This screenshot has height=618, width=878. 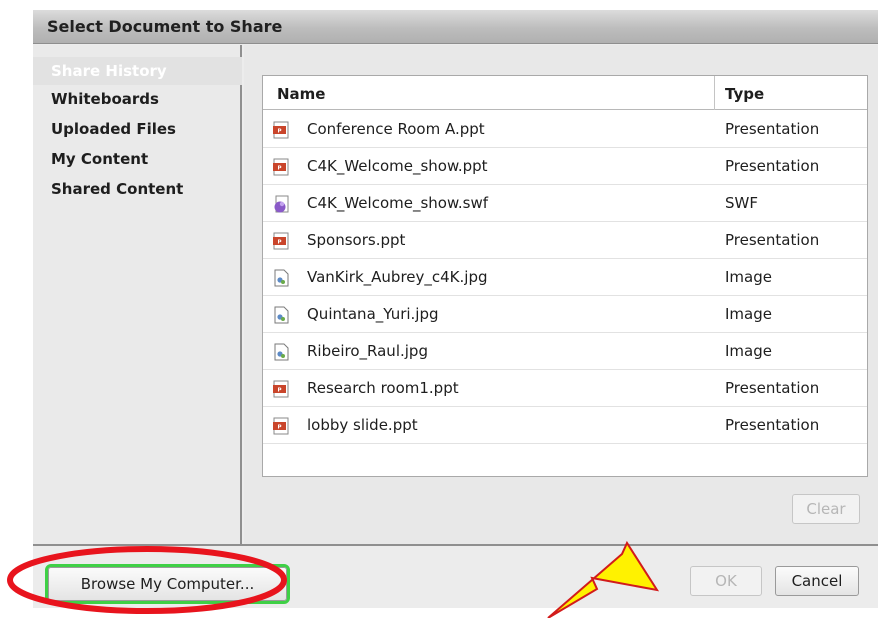 What do you see at coordinates (565, 93) in the screenshot?
I see `table-header: Name Type` at bounding box center [565, 93].